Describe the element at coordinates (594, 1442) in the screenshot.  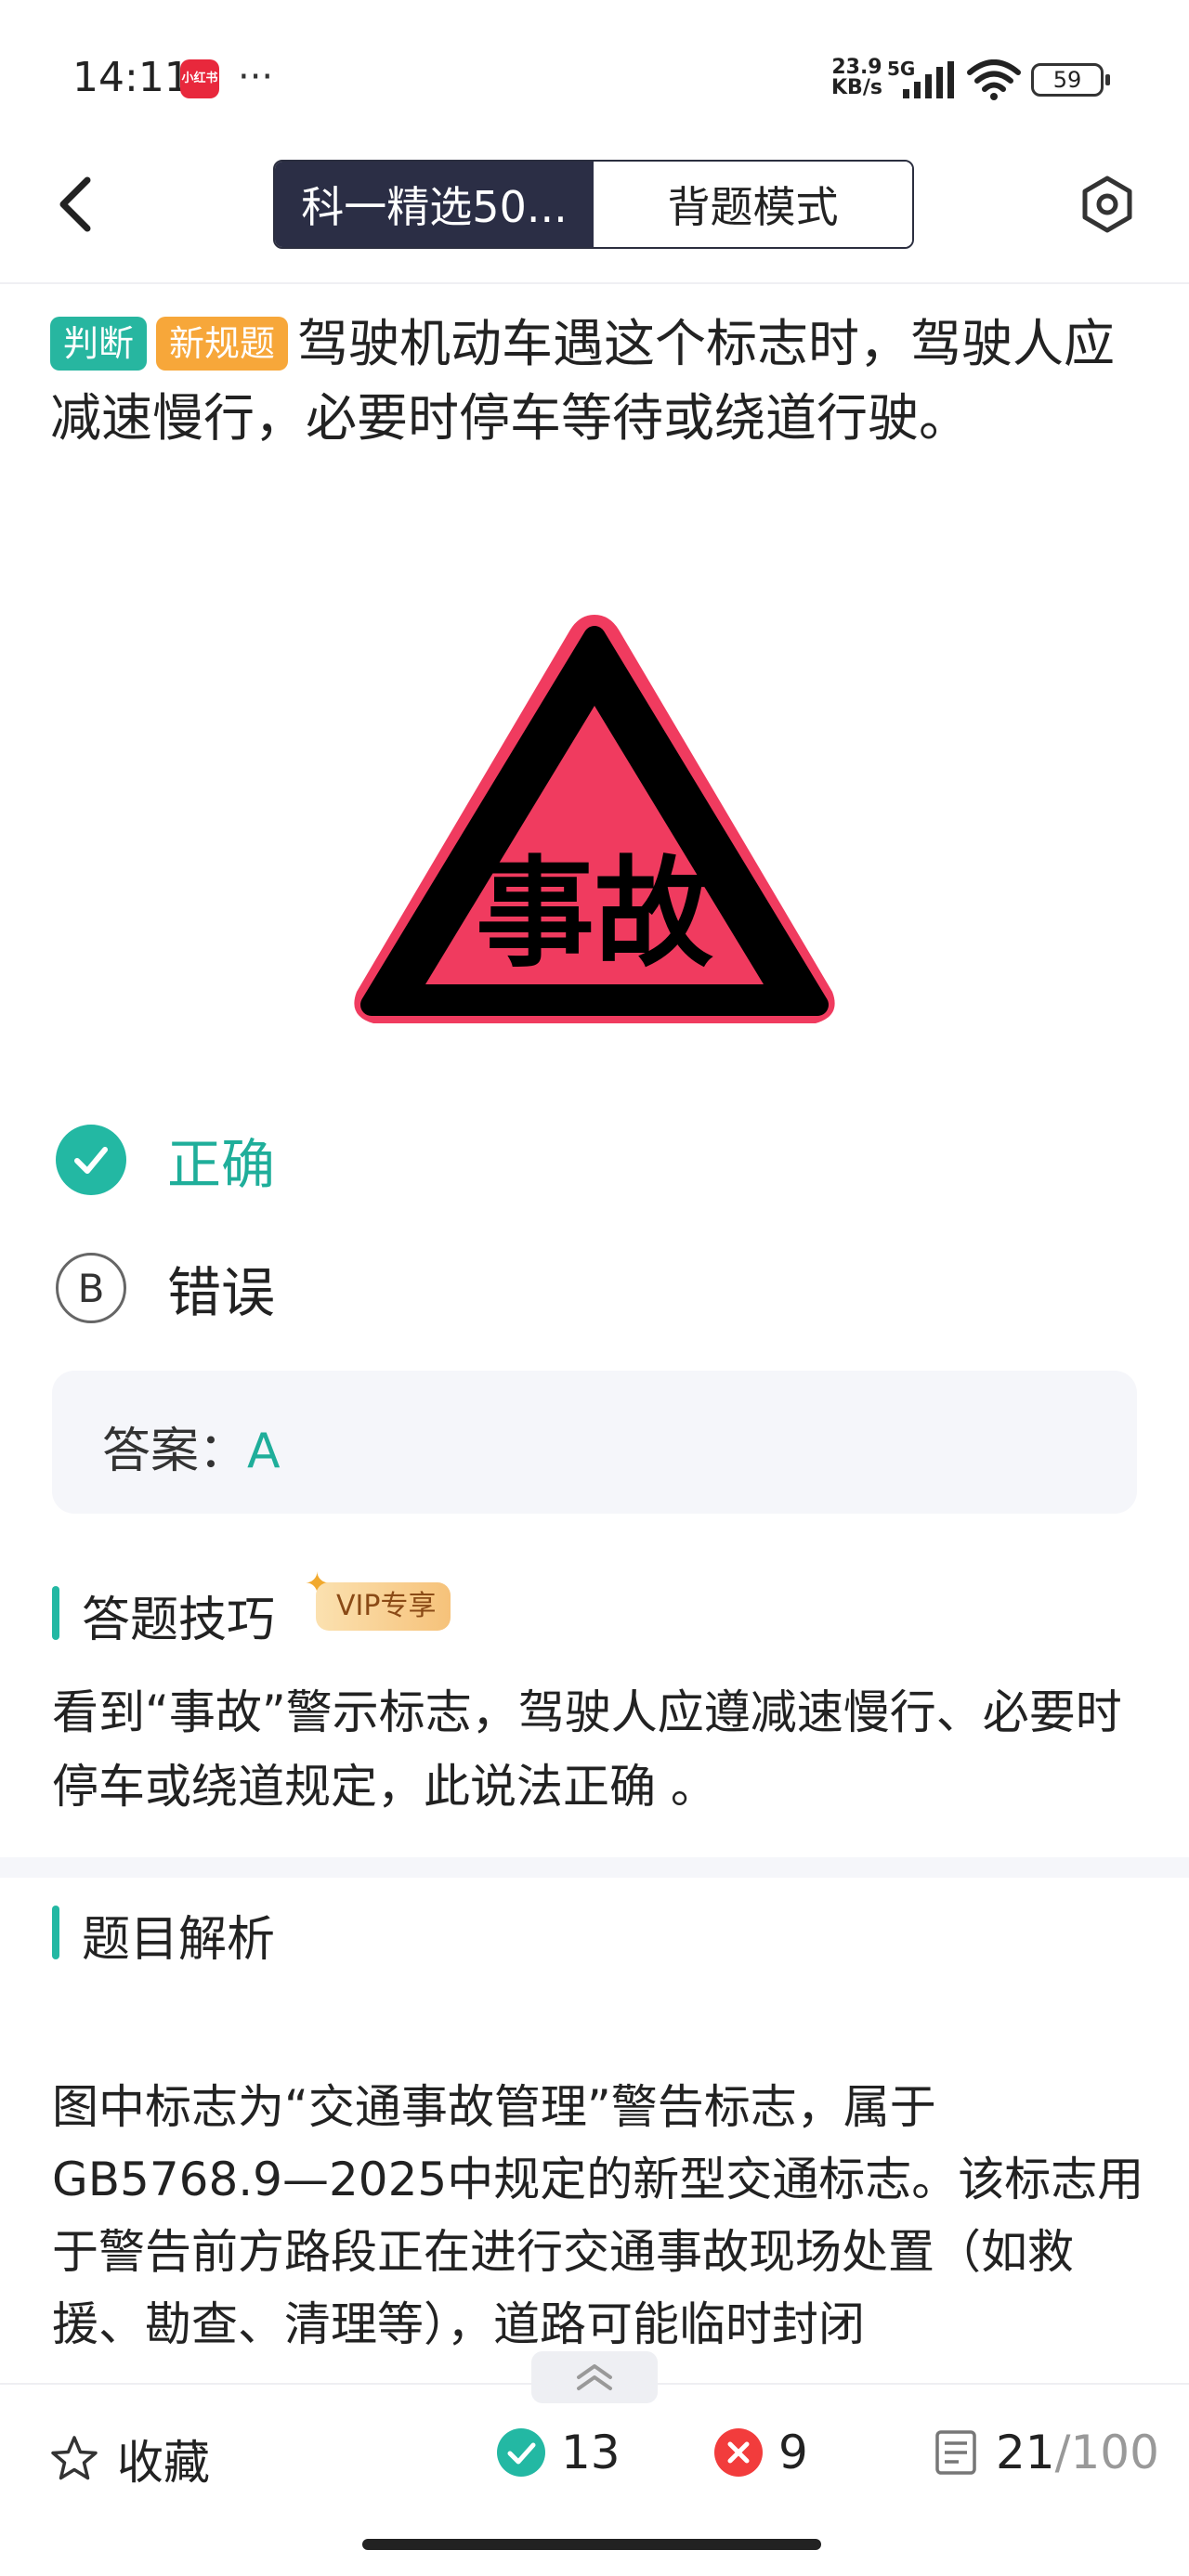
I see `answer-box: 答案：A` at that location.